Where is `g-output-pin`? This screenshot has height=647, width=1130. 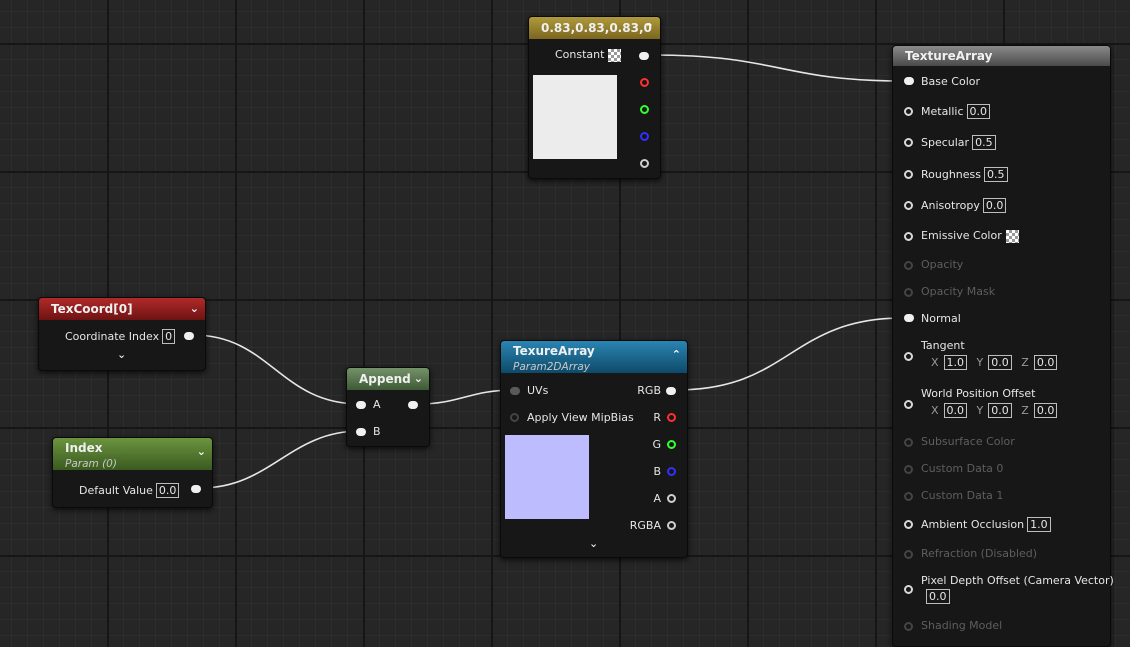 g-output-pin is located at coordinates (671, 444).